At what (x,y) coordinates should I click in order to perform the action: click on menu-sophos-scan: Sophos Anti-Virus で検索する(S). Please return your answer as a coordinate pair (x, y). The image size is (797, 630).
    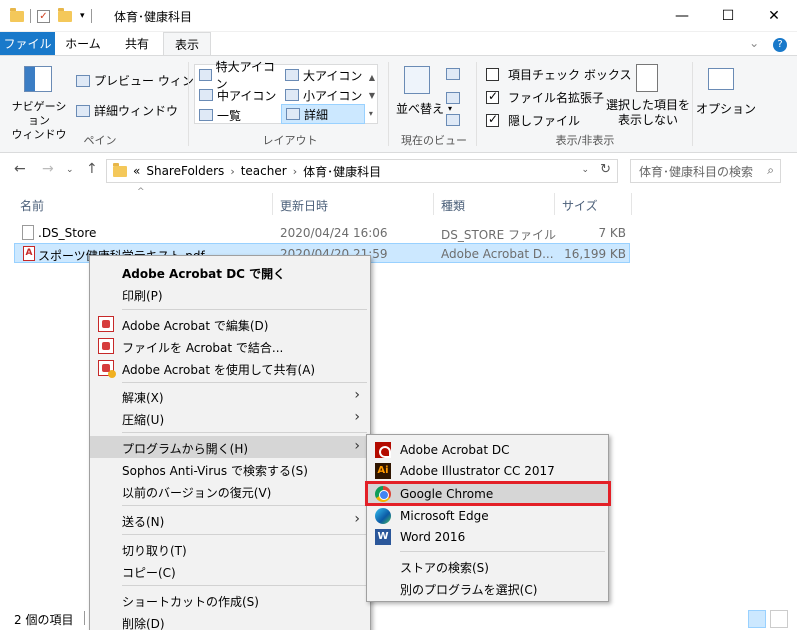
    Looking at the image, I should click on (230, 469).